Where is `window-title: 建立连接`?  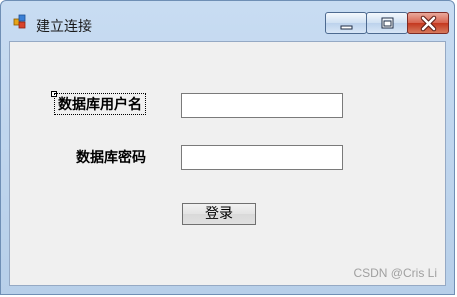
window-title: 建立连接 is located at coordinates (64, 27).